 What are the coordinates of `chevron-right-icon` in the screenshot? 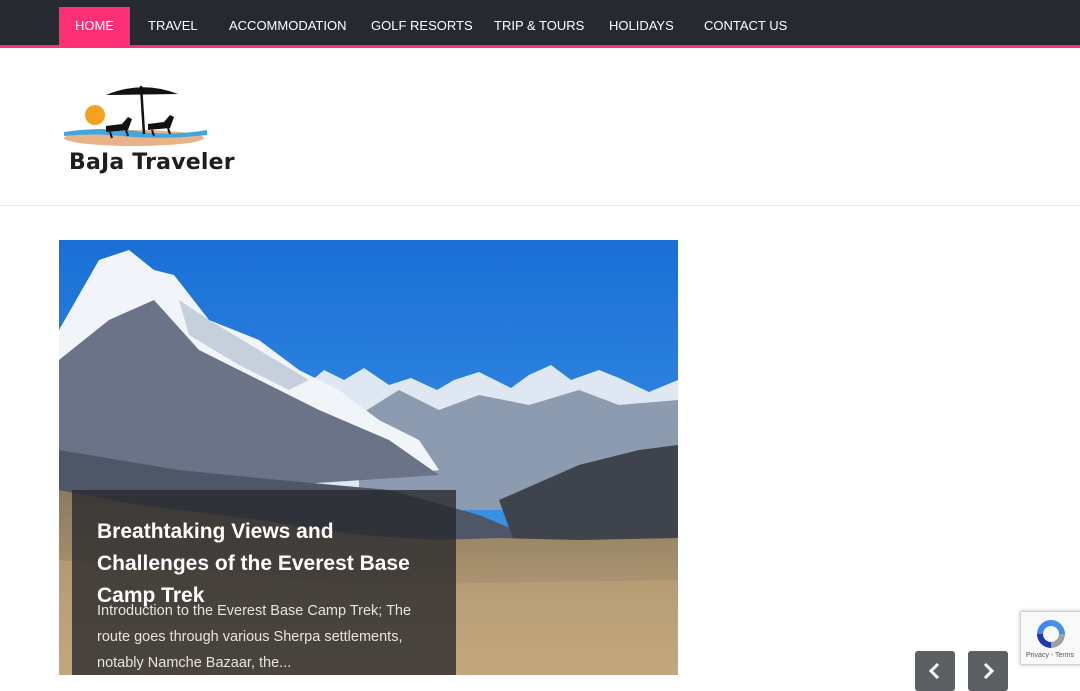 It's located at (989, 671).